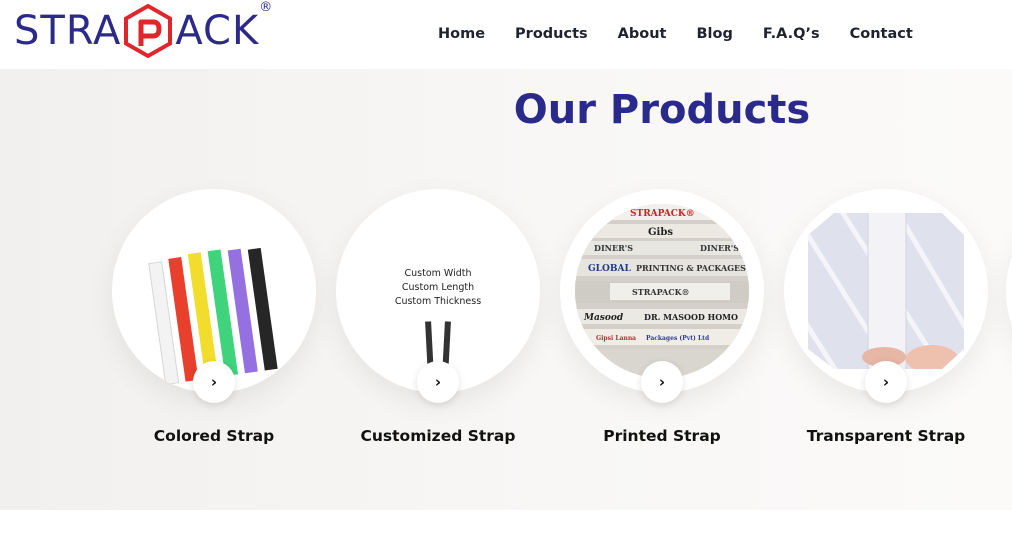 This screenshot has height=534, width=1012. What do you see at coordinates (691, 317) in the screenshot?
I see `print-text-8: DR. MASOOD HOMO` at bounding box center [691, 317].